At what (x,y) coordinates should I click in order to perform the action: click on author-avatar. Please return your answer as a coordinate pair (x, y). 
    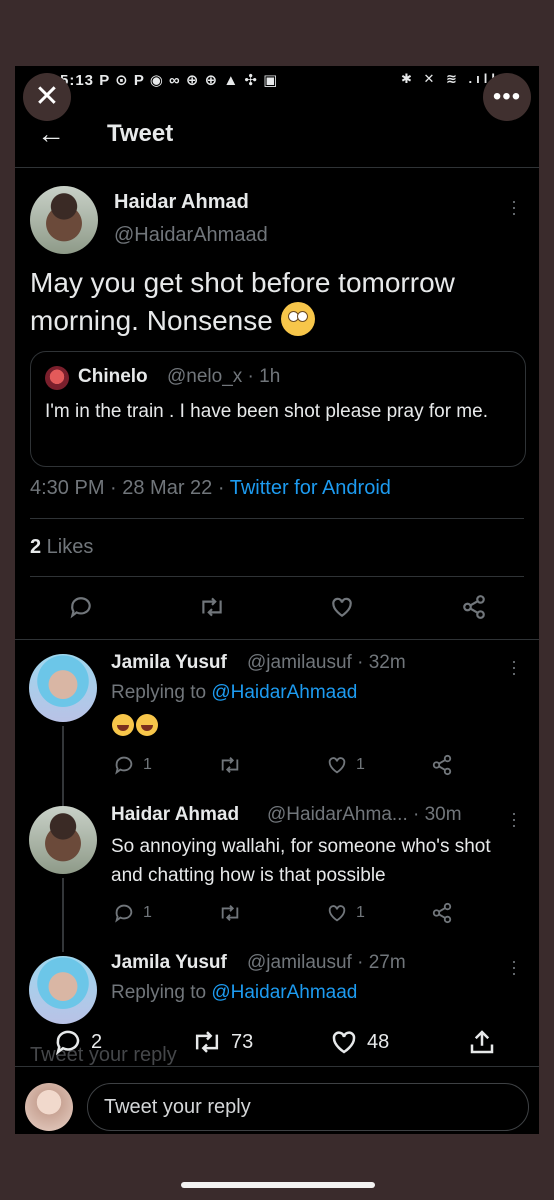
    Looking at the image, I should click on (64, 220).